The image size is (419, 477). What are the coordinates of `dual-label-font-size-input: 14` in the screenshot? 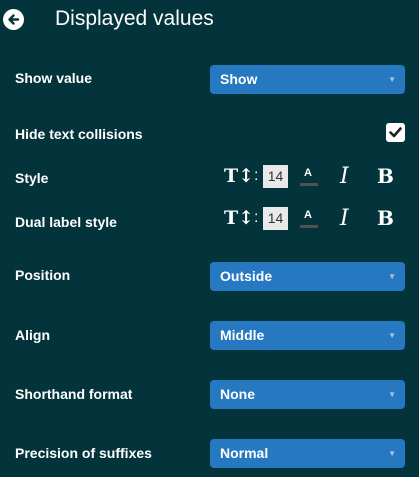 It's located at (275, 218).